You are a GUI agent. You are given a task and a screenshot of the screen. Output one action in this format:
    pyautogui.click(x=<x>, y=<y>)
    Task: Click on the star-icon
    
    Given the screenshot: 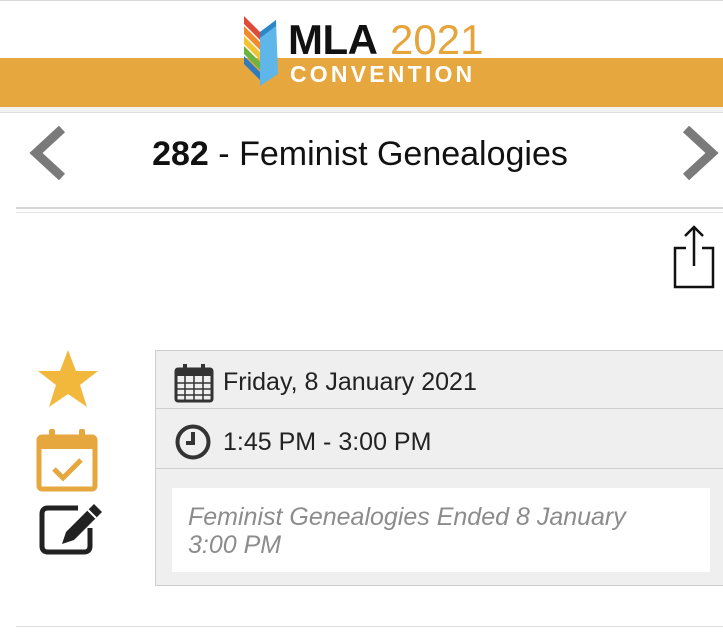 What is the action you would take?
    pyautogui.click(x=68, y=378)
    